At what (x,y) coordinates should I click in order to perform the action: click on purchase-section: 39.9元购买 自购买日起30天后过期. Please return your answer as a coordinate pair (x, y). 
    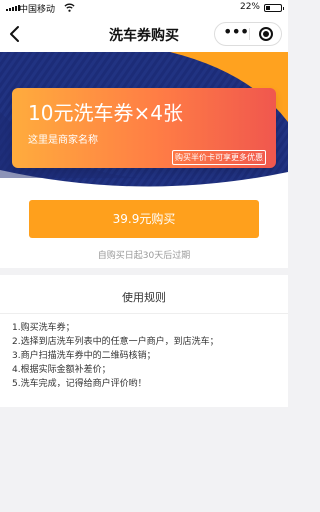
    Looking at the image, I should click on (144, 229).